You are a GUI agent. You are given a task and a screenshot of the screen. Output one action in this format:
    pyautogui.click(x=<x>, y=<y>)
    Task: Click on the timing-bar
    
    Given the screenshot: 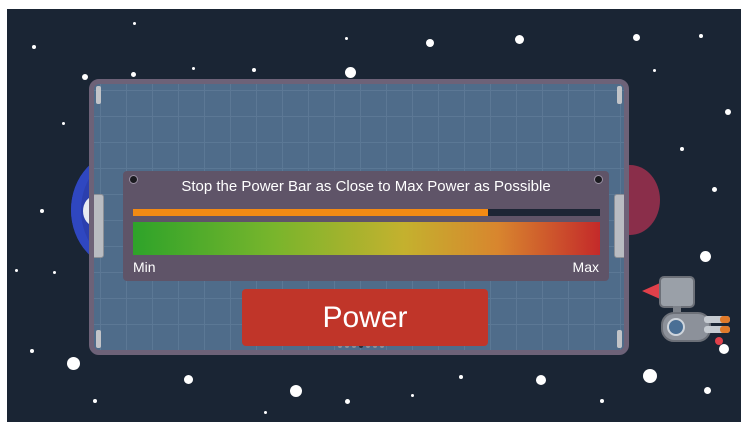 What is the action you would take?
    pyautogui.click(x=366, y=212)
    